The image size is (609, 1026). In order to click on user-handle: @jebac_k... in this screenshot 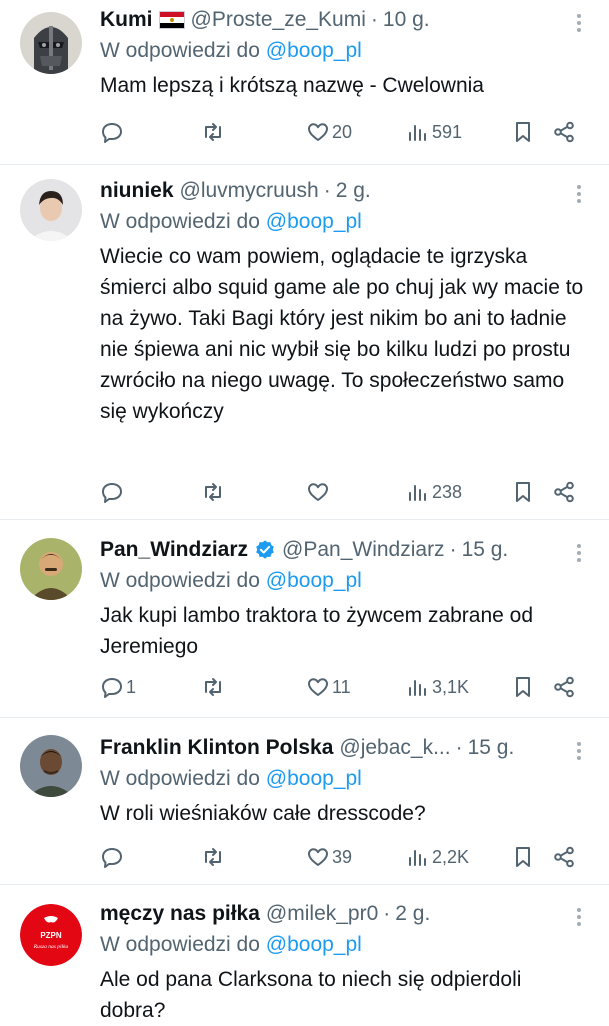, I will do `click(394, 748)`.